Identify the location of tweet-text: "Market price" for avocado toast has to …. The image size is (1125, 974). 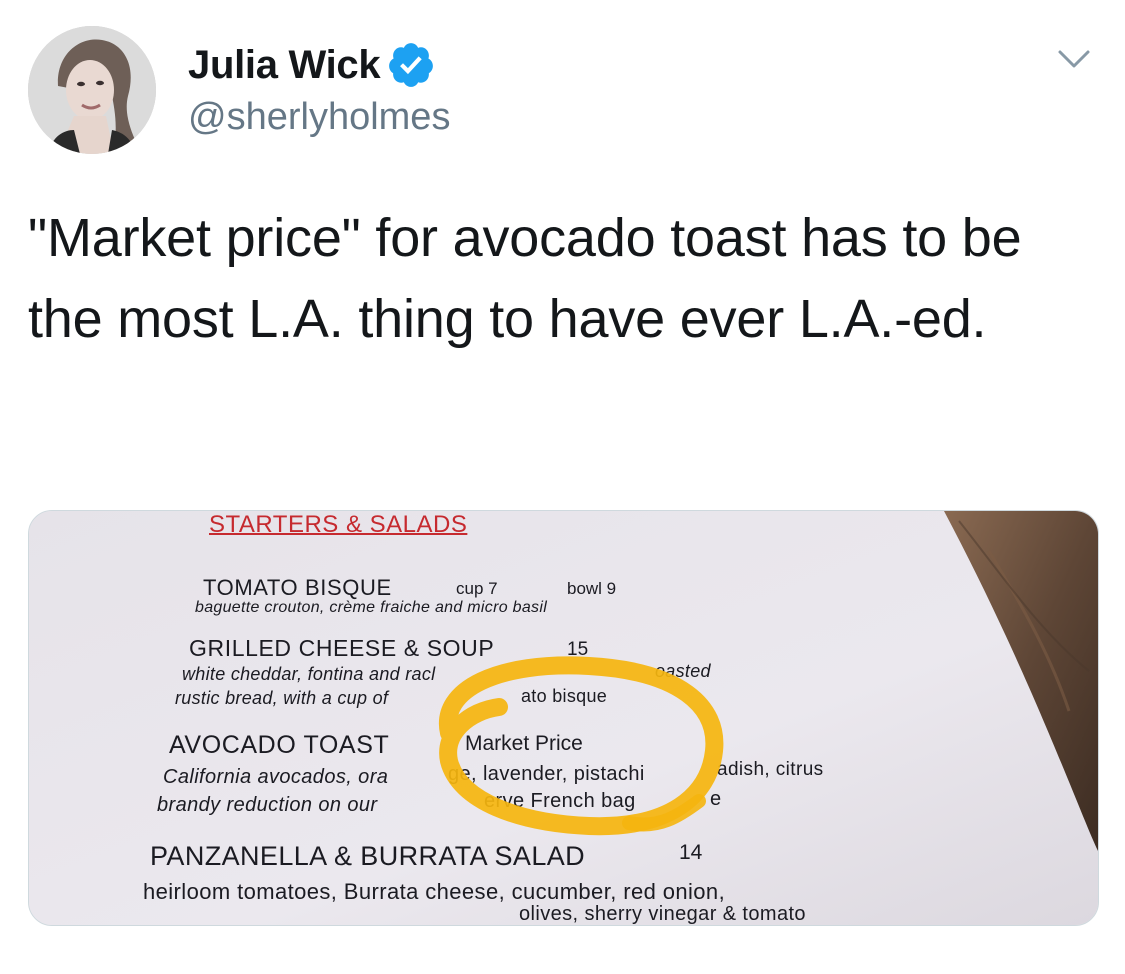
(525, 278).